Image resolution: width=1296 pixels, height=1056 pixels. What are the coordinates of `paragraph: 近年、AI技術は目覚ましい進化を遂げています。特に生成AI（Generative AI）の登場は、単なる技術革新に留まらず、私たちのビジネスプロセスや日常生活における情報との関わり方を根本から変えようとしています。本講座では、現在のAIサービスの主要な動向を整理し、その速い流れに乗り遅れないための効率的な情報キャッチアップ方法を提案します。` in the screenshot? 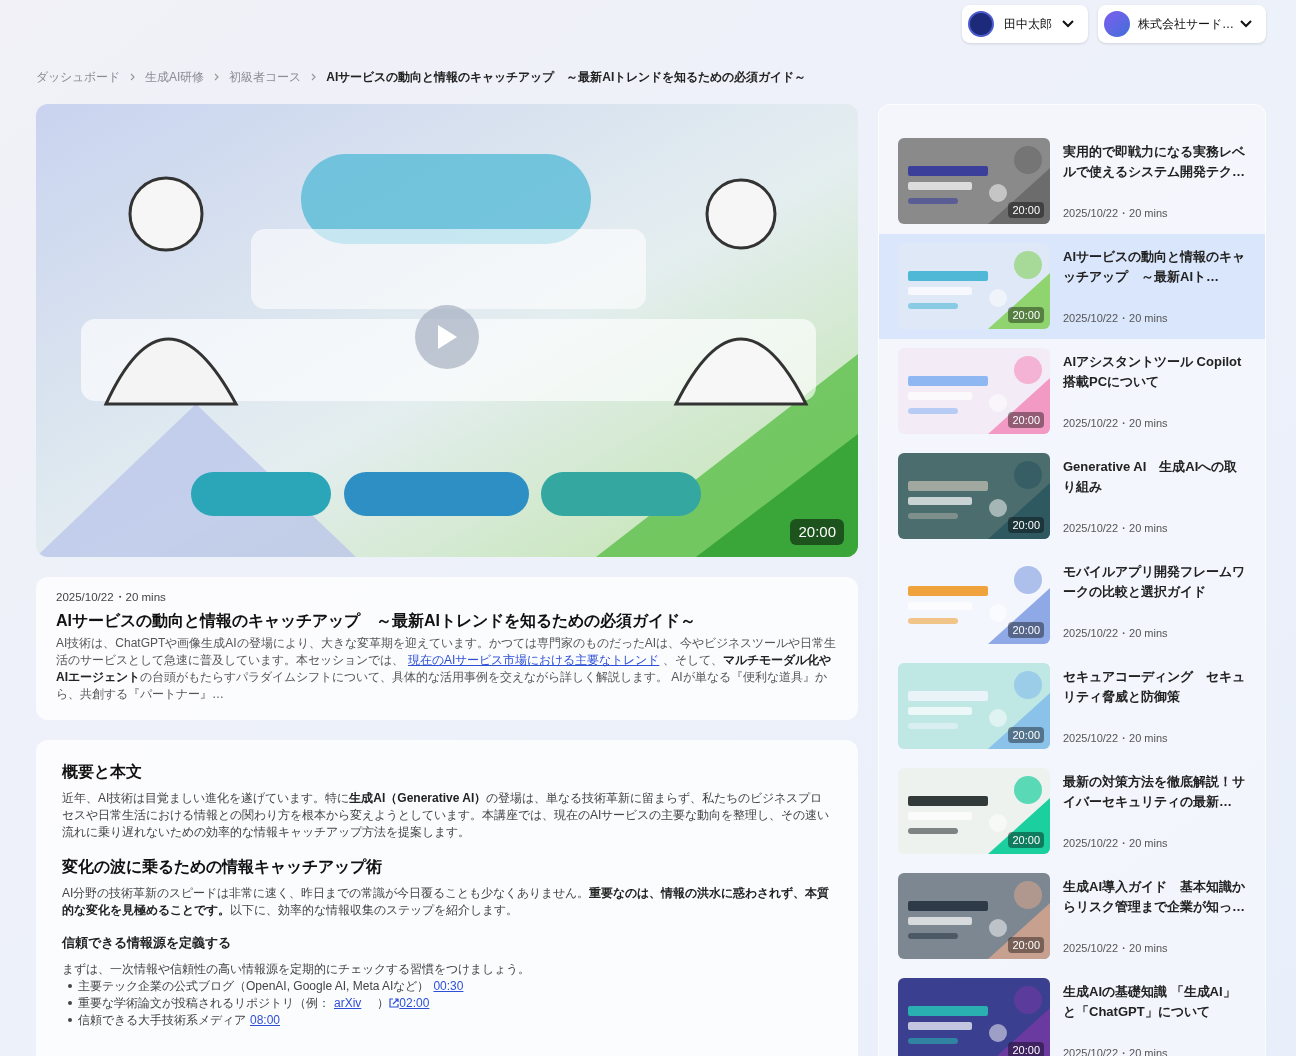 It's located at (446, 815).